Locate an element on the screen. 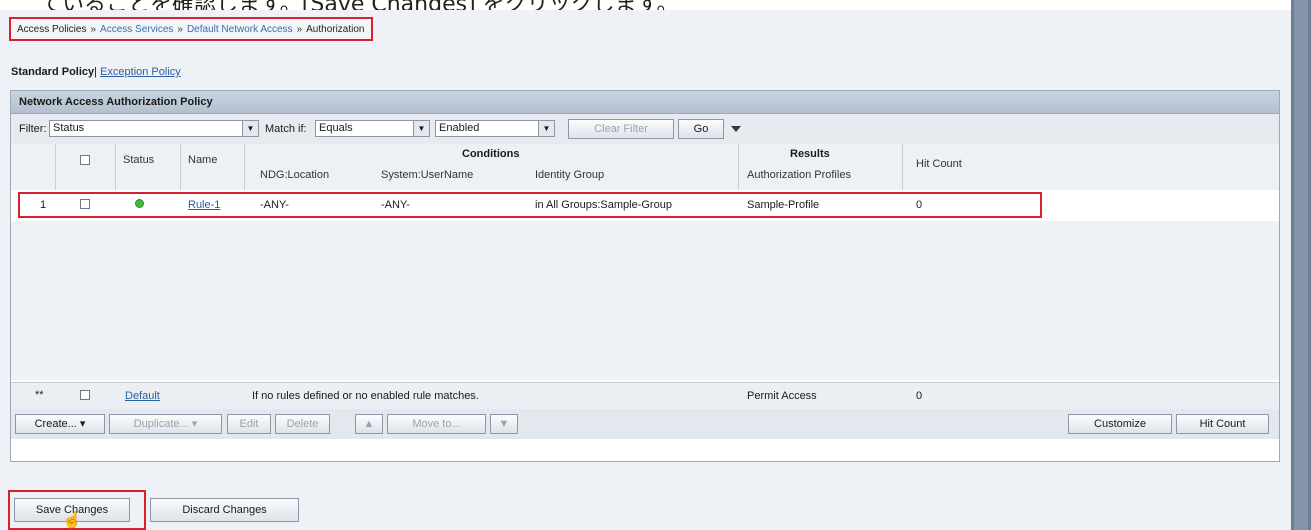 The width and height of the screenshot is (1311, 530). default-rule-hit-count: 0 is located at coordinates (919, 396).